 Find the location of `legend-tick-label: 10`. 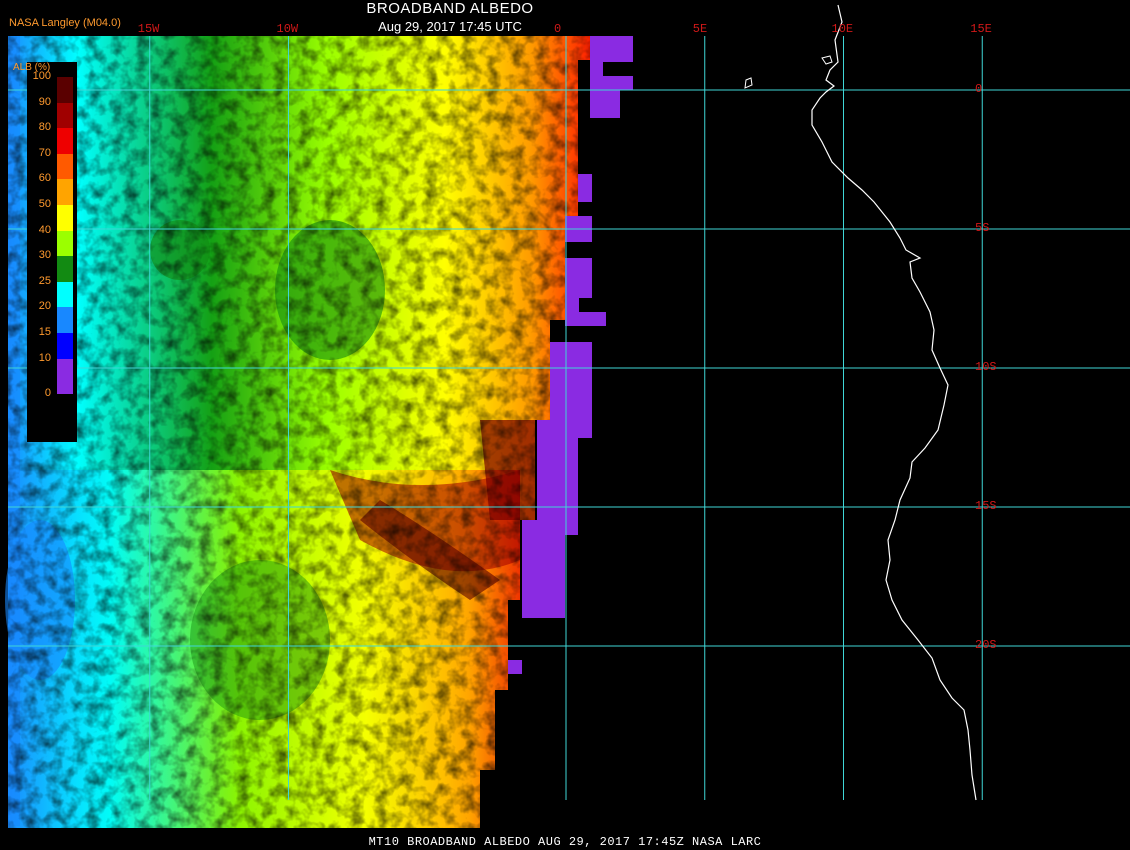

legend-tick-label: 10 is located at coordinates (44, 357).